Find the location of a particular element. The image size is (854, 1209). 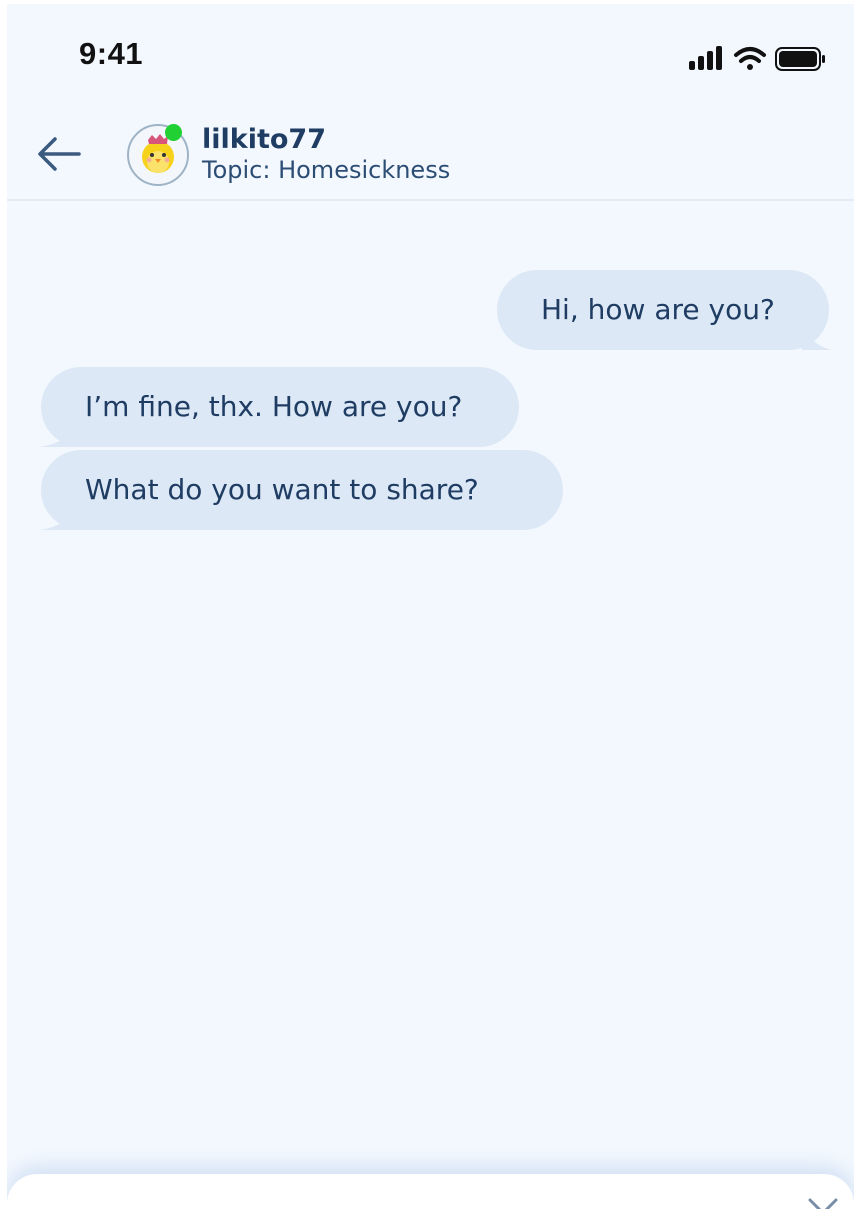

status-icons is located at coordinates (759, 59).